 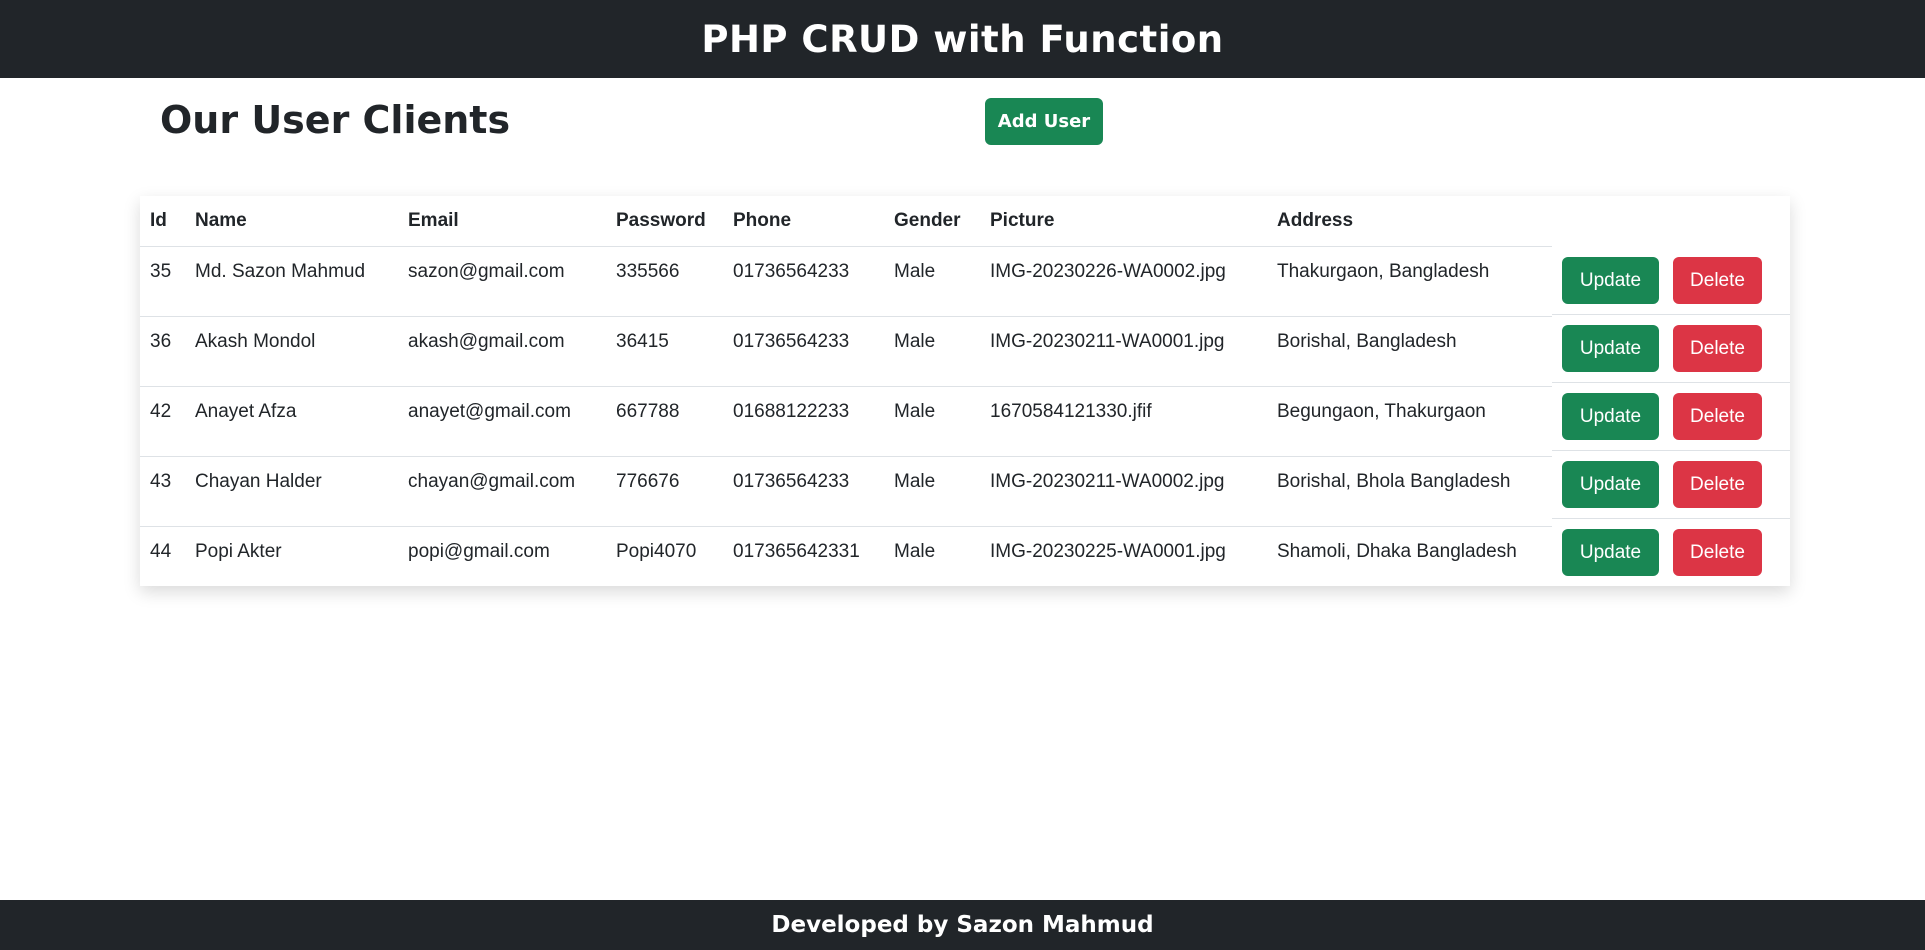 What do you see at coordinates (1108, 551) in the screenshot?
I see `cell-picture: IMG-20230225-WA0001.jpg` at bounding box center [1108, 551].